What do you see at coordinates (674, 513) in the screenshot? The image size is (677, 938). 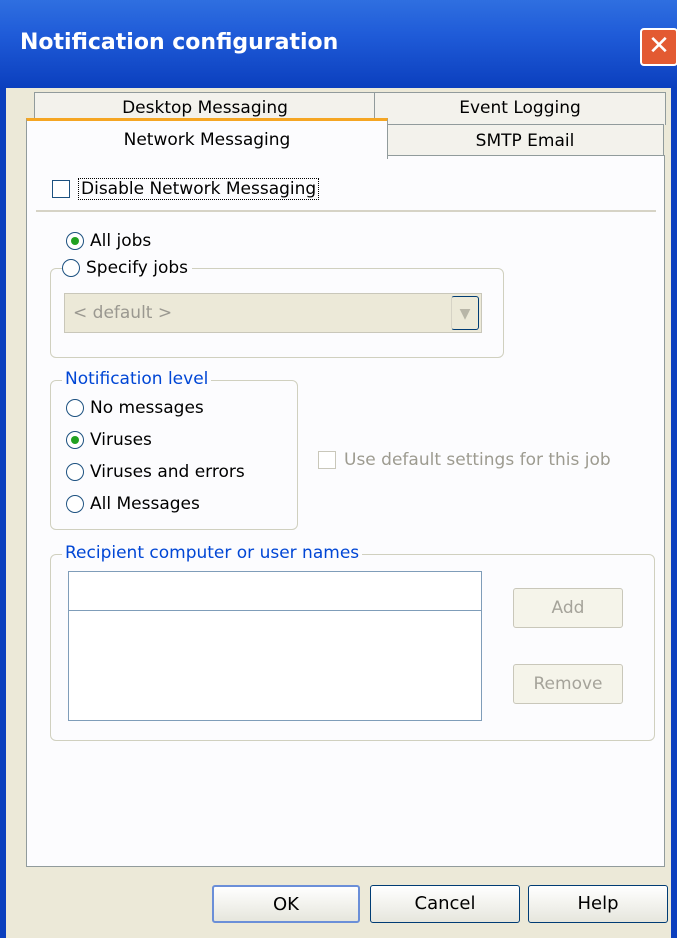 I see `window-border-right` at bounding box center [674, 513].